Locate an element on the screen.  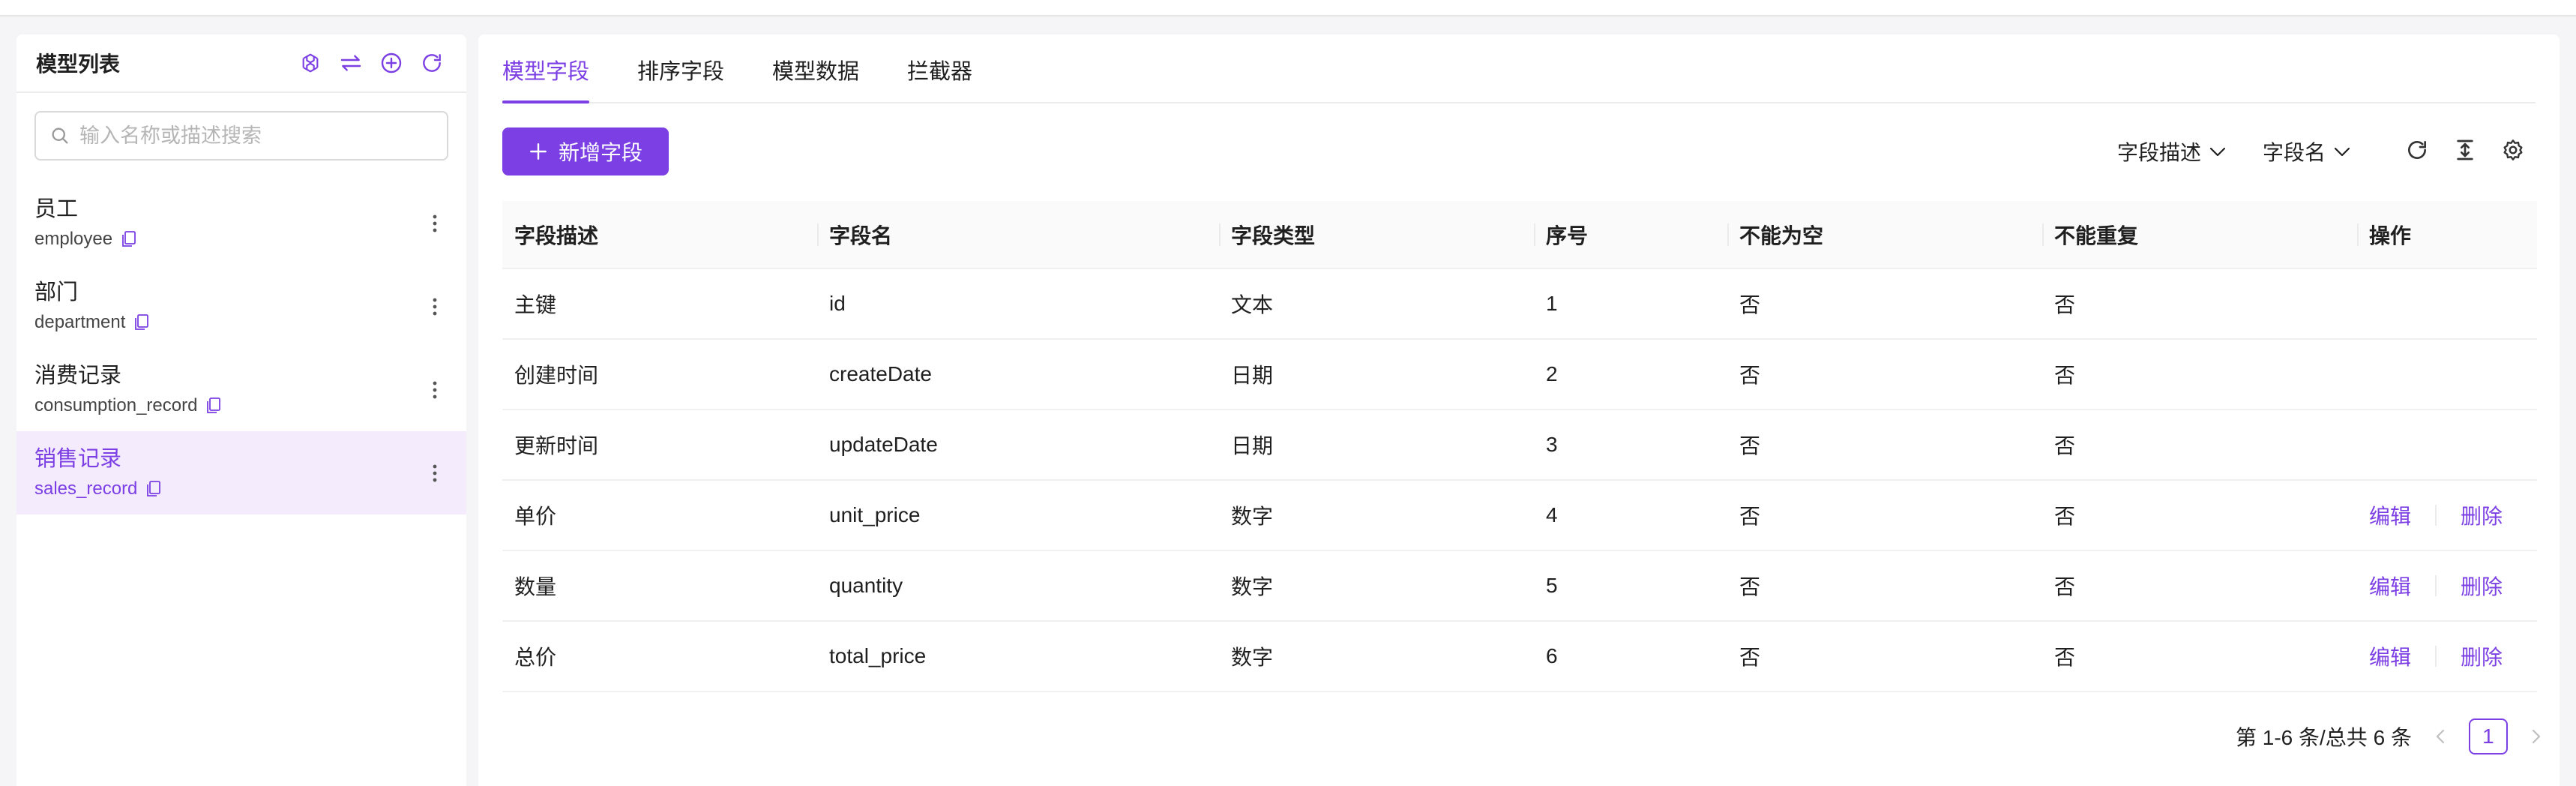
model-item-name: 消费记录 is located at coordinates (78, 375).